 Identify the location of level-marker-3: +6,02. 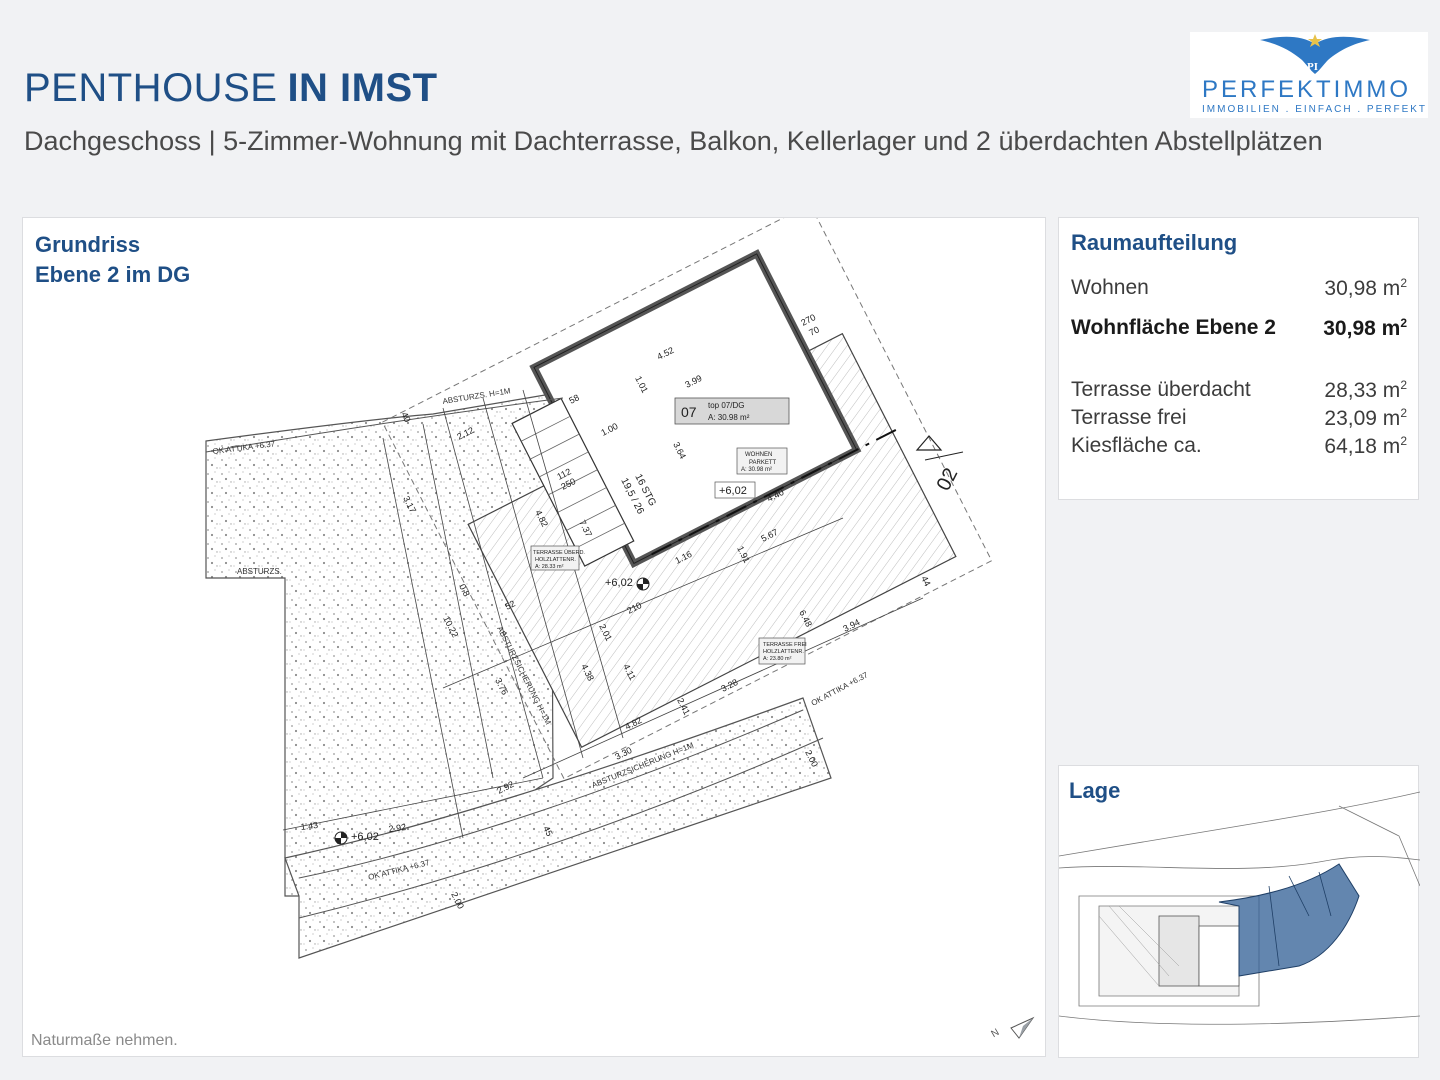
(365, 837).